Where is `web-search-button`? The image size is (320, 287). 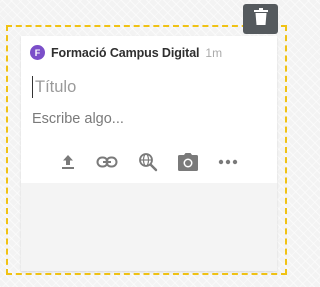 web-search-button is located at coordinates (148, 162).